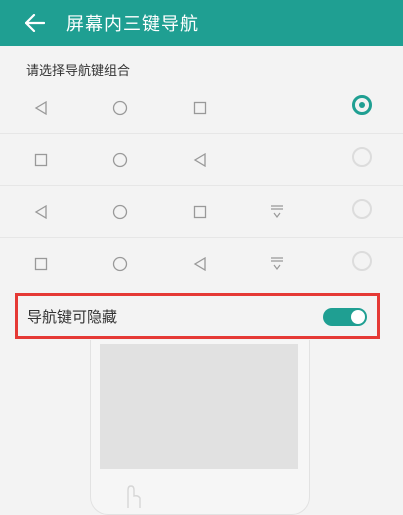  Describe the element at coordinates (72, 316) in the screenshot. I see `hide-nav-label: 导航键可隐藏` at that location.